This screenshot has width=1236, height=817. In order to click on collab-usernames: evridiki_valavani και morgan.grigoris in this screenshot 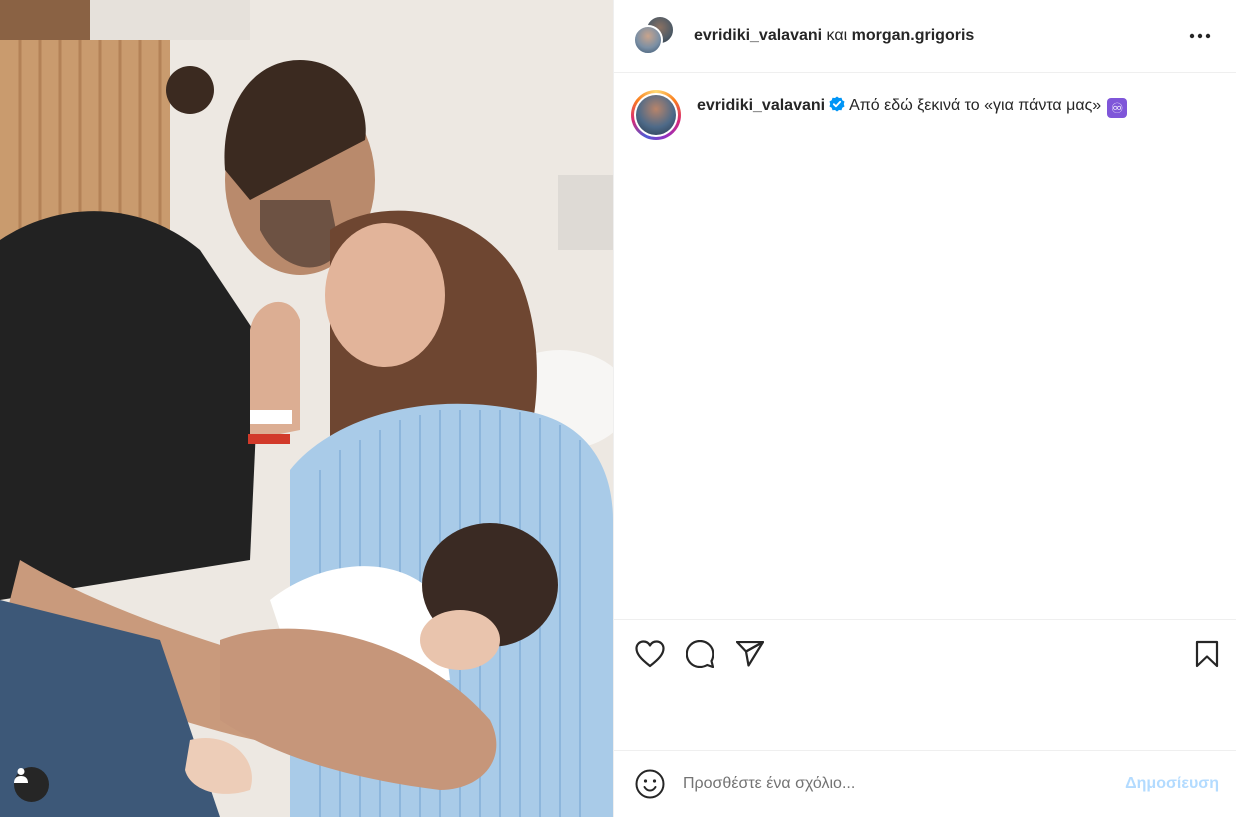, I will do `click(834, 36)`.